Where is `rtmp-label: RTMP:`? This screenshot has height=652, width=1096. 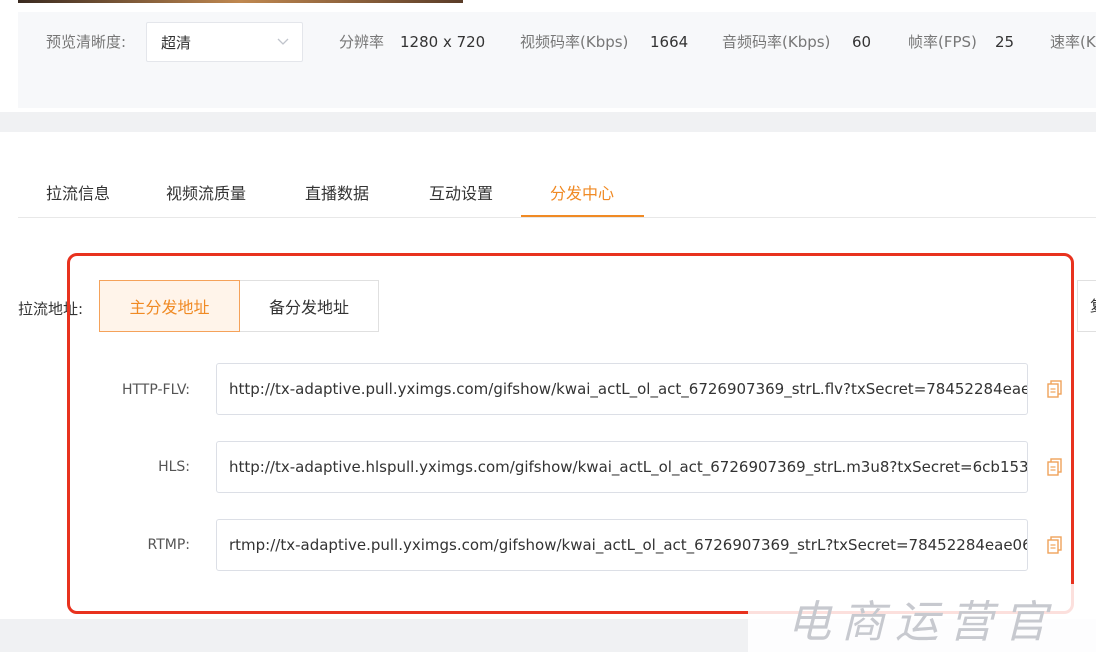
rtmp-label: RTMP: is located at coordinates (169, 545).